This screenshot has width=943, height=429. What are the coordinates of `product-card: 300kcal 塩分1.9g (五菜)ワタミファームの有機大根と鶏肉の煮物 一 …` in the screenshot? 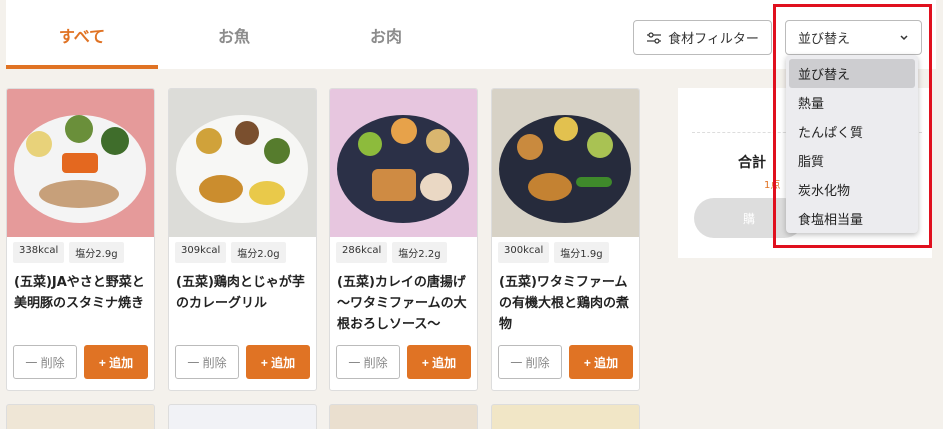 It's located at (565, 239).